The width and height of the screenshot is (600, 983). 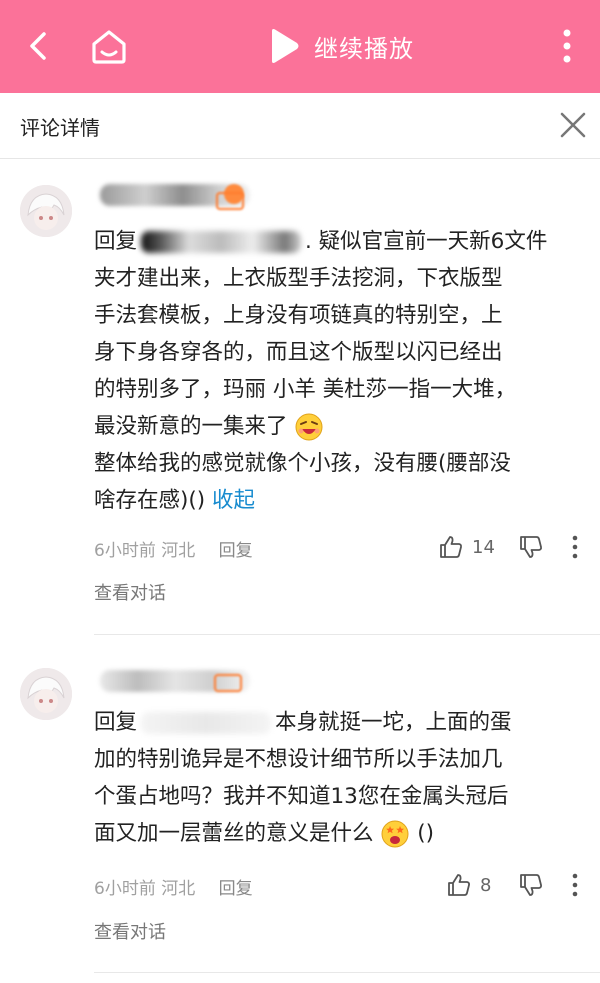 What do you see at coordinates (364, 48) in the screenshot?
I see `continue-play-label: 继续播放` at bounding box center [364, 48].